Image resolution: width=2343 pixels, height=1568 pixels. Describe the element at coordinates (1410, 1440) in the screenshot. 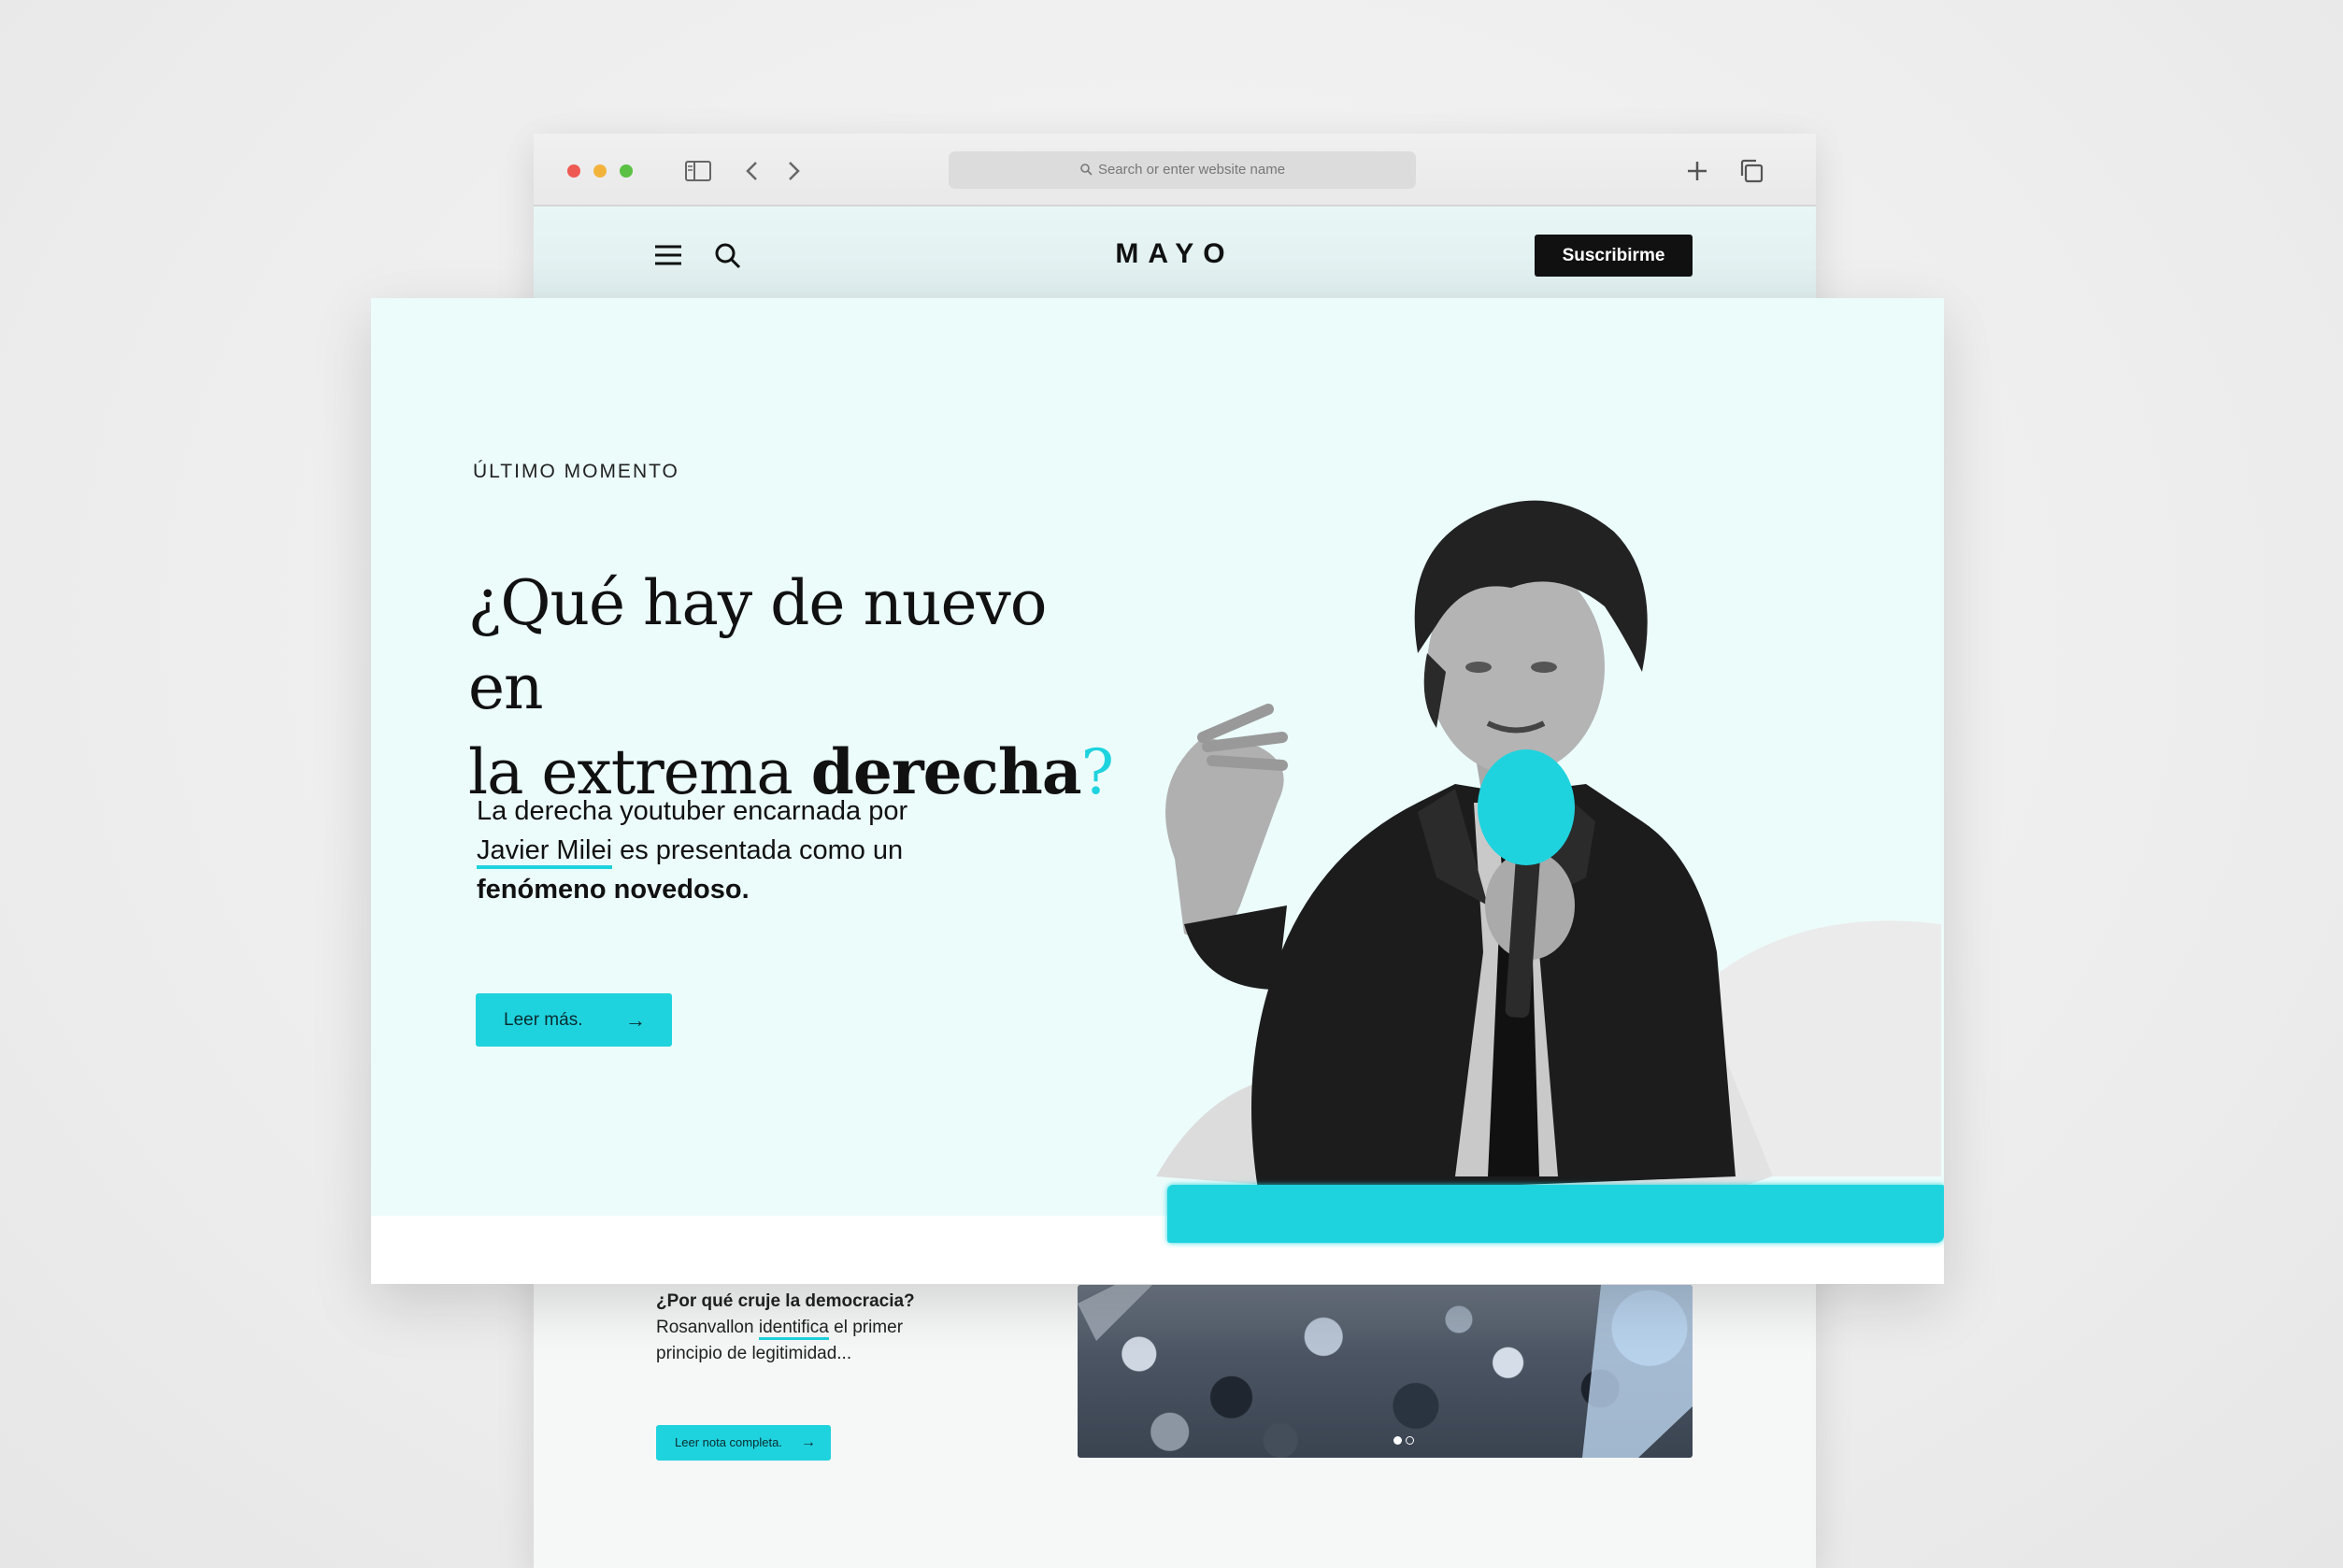

I see `pager-dot` at that location.